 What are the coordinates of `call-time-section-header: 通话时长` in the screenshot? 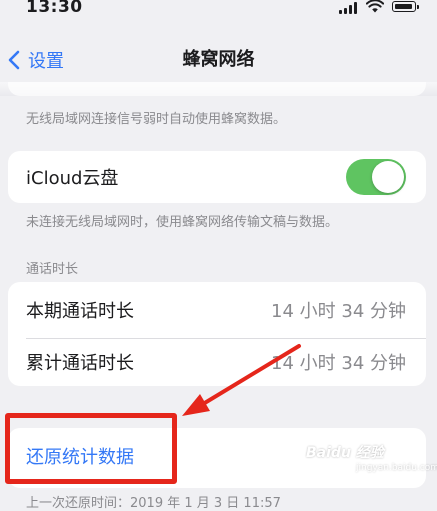 It's located at (52, 269).